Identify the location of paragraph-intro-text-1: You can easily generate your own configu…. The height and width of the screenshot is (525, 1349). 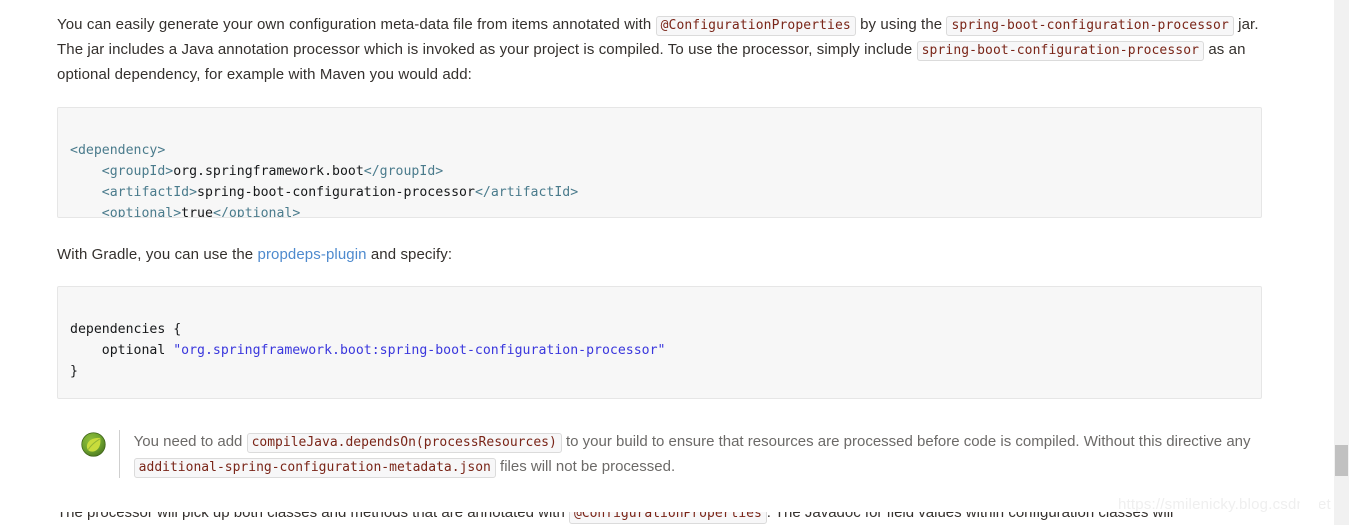
(356, 24).